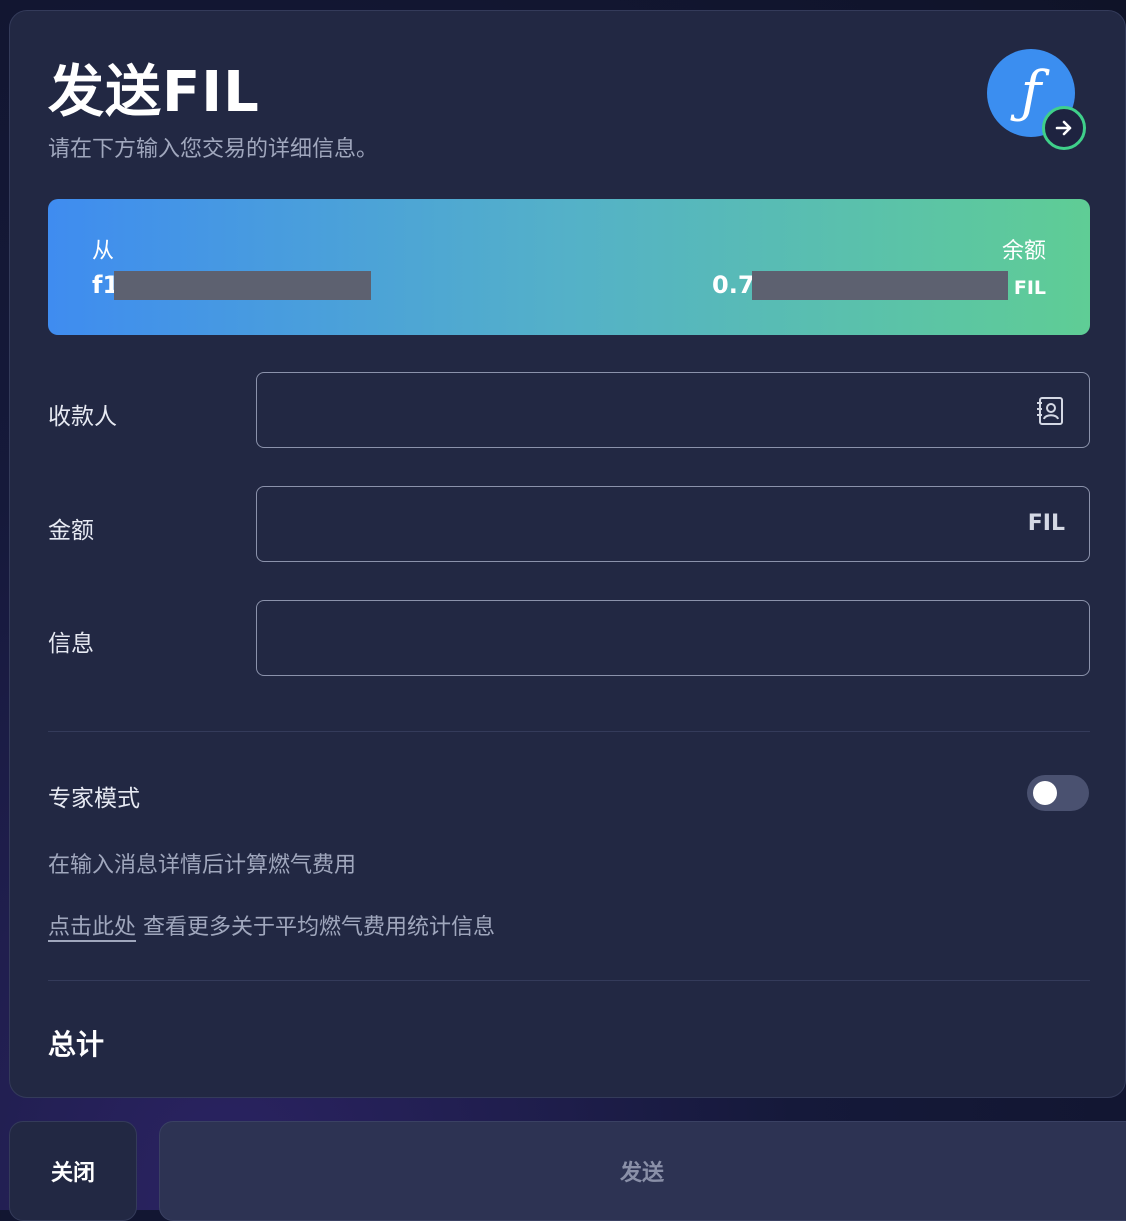 This screenshot has height=1221, width=1126. What do you see at coordinates (1046, 523) in the screenshot?
I see `amount-unit: FIL` at bounding box center [1046, 523].